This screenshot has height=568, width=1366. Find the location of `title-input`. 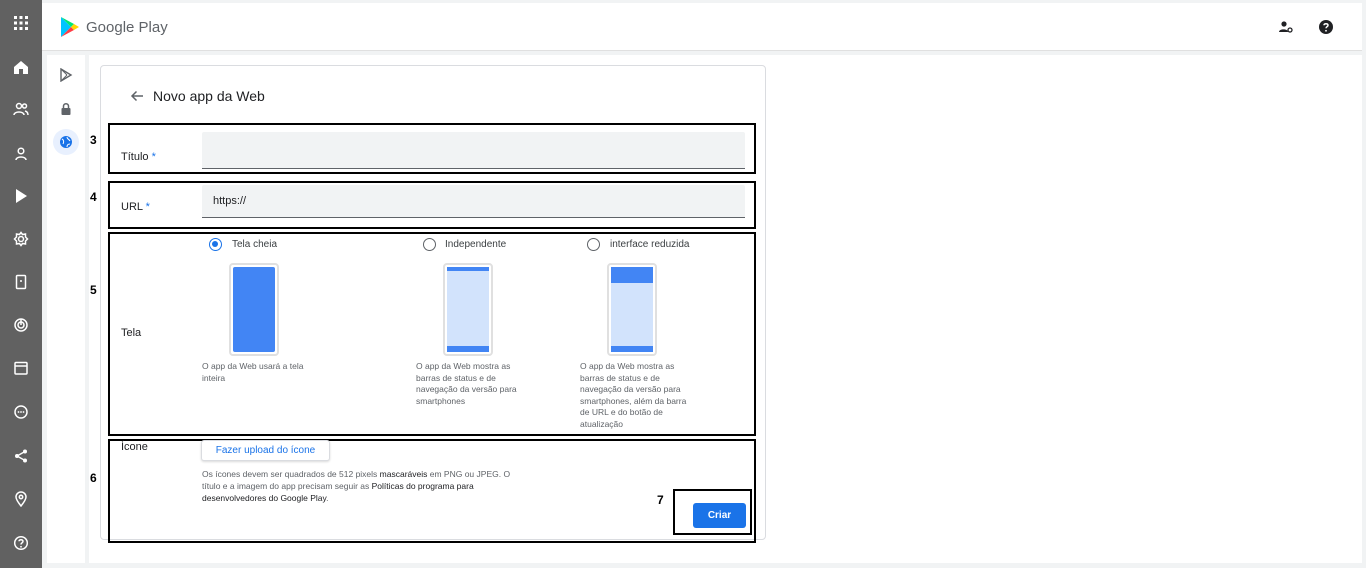

title-input is located at coordinates (473, 150).